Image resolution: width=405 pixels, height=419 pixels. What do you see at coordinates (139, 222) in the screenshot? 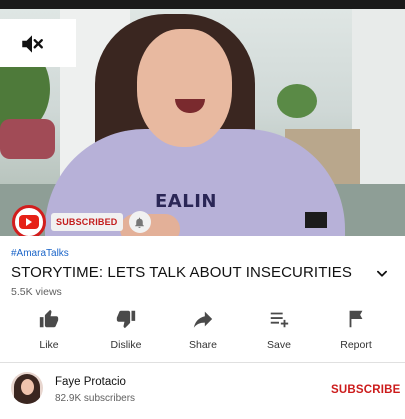
I see `bell-icon` at bounding box center [139, 222].